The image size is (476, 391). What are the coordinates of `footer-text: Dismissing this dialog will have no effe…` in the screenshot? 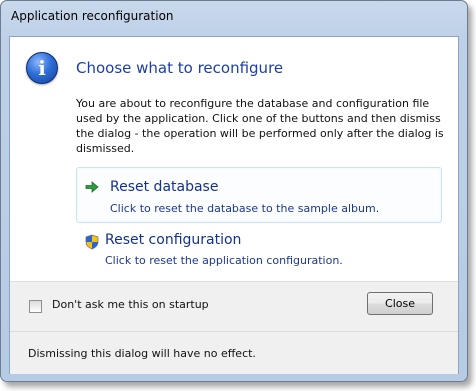 It's located at (142, 353).